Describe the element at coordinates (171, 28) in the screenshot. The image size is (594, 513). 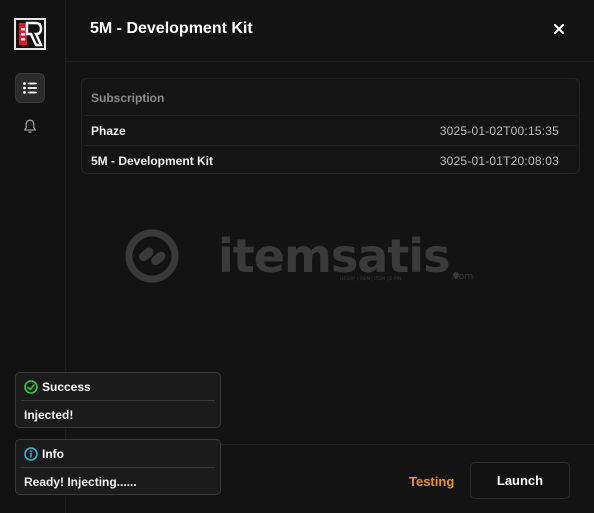
I see `page-title: 5M - Development Kit` at that location.